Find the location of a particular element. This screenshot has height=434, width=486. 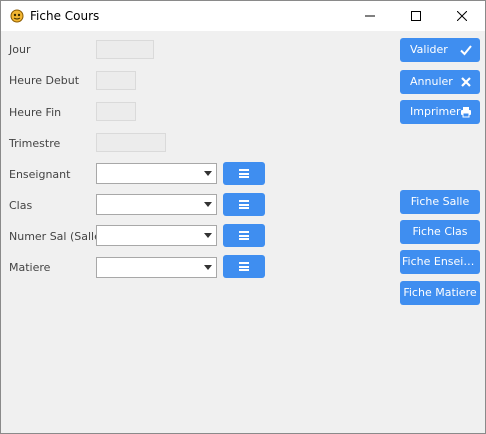

enseignant-list-button is located at coordinates (244, 173).